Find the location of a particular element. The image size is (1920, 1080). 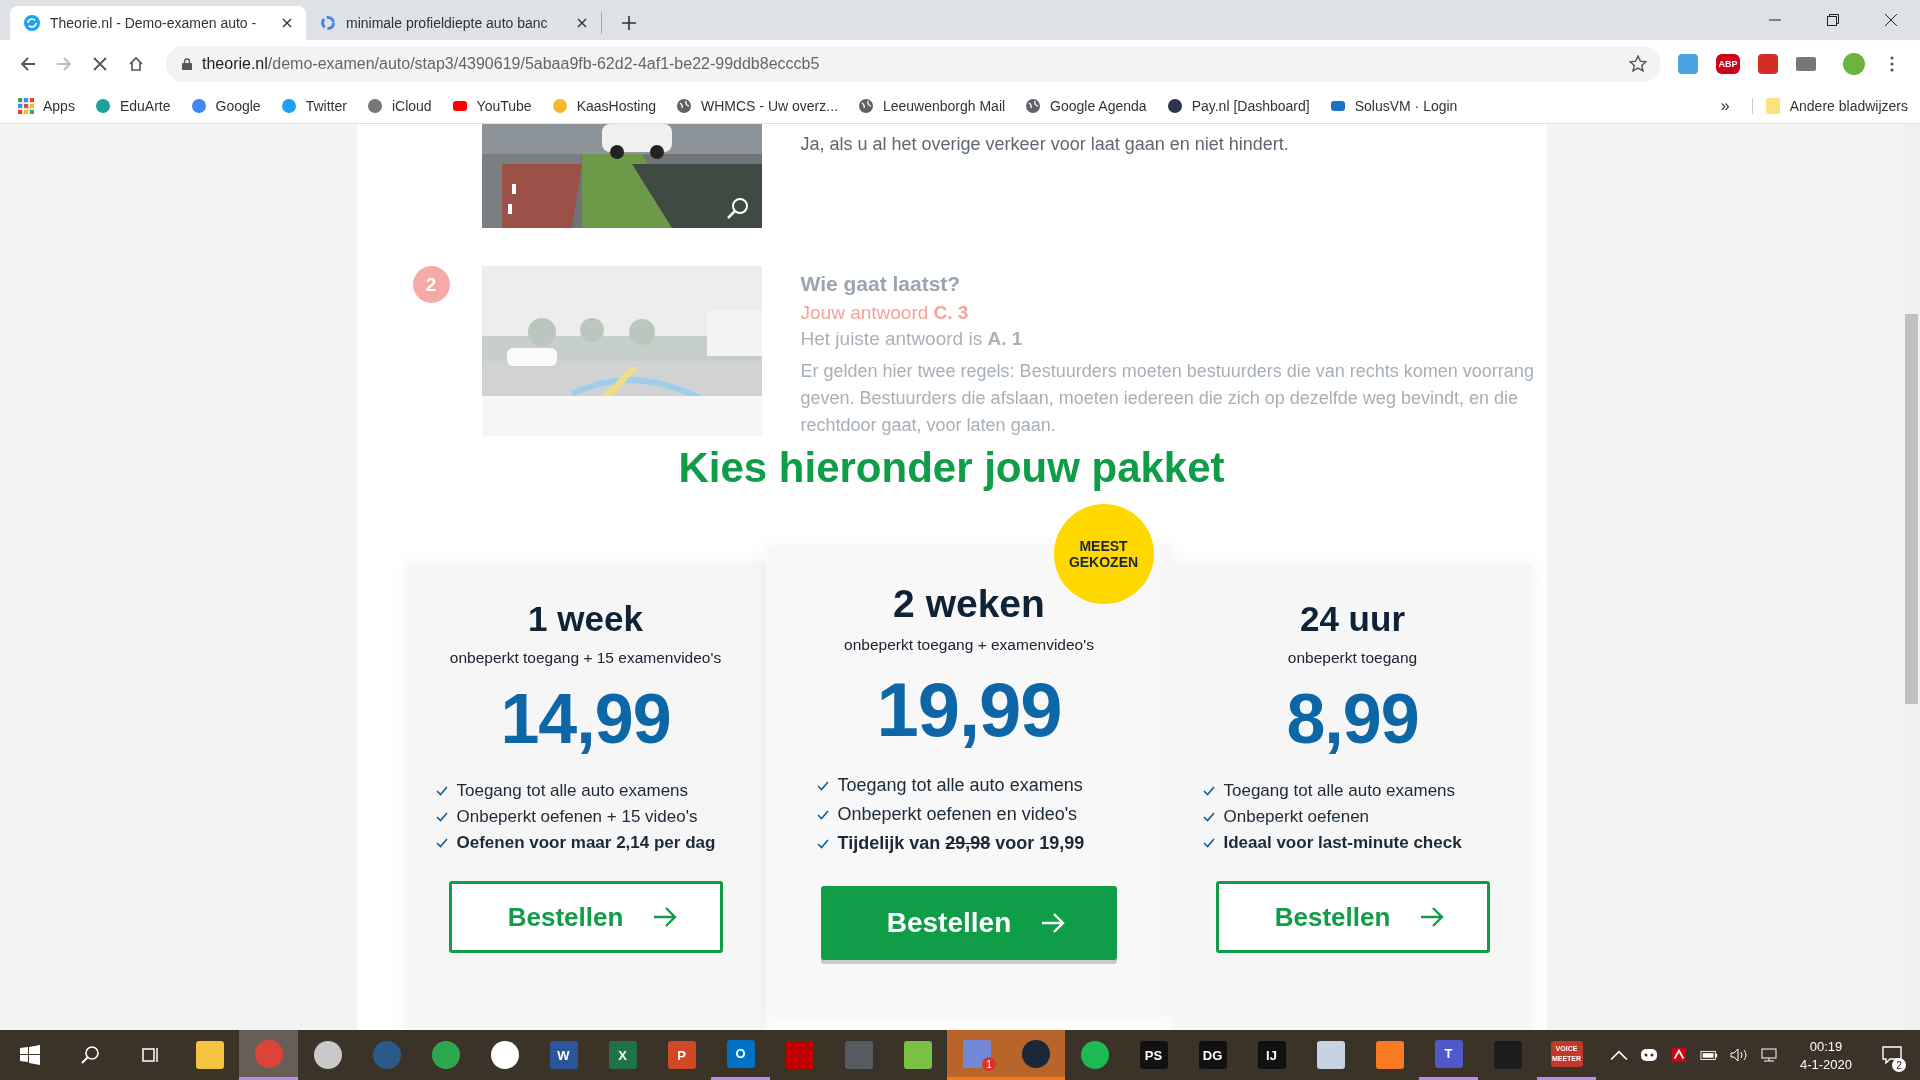

url-text: theorie.nl/demo-examen/auto/stap3/4390619/5abaa9fb-62d2-4af1-be22-99ddb8ecccb5 is located at coordinates (511, 64).